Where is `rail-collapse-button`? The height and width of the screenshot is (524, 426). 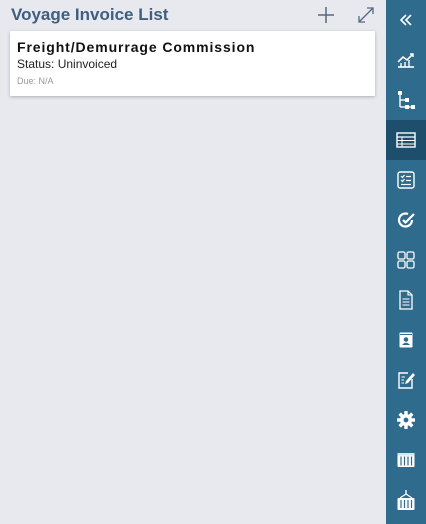
rail-collapse-button is located at coordinates (406, 20).